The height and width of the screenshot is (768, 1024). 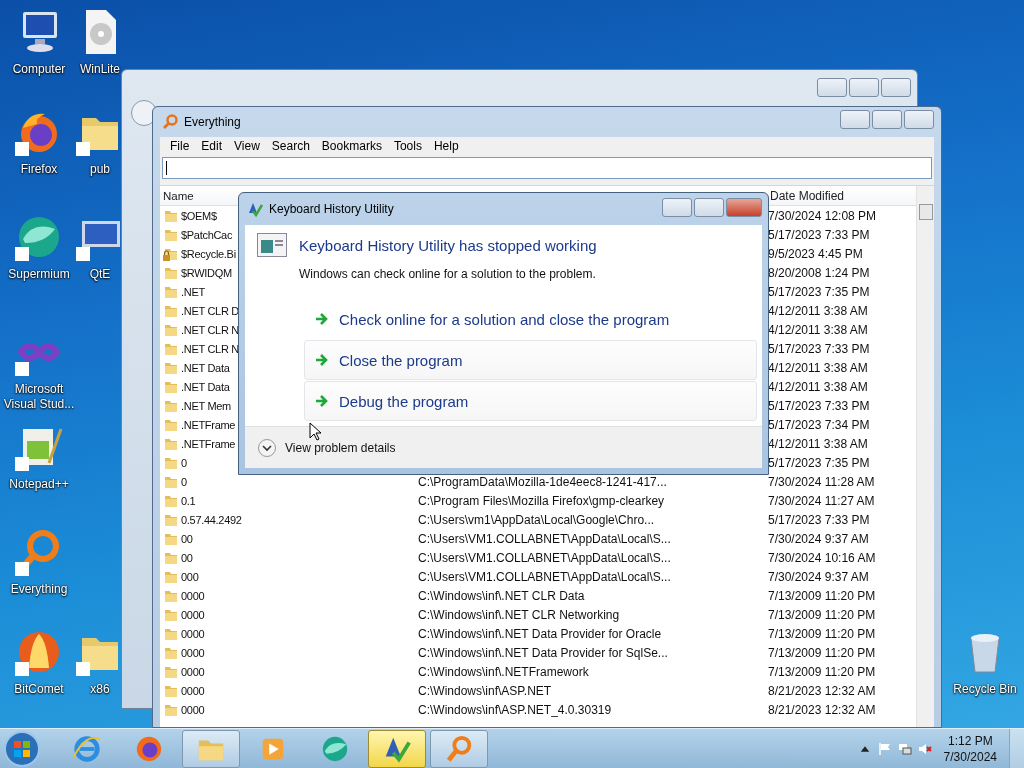 I want to click on date-modified: 7/30/2024 12:08 PM, so click(x=823, y=215).